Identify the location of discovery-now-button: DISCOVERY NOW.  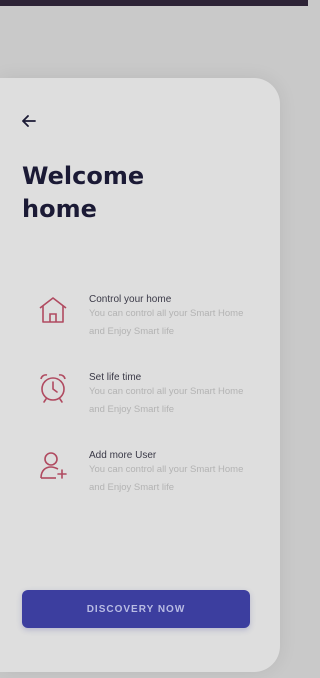
(136, 609).